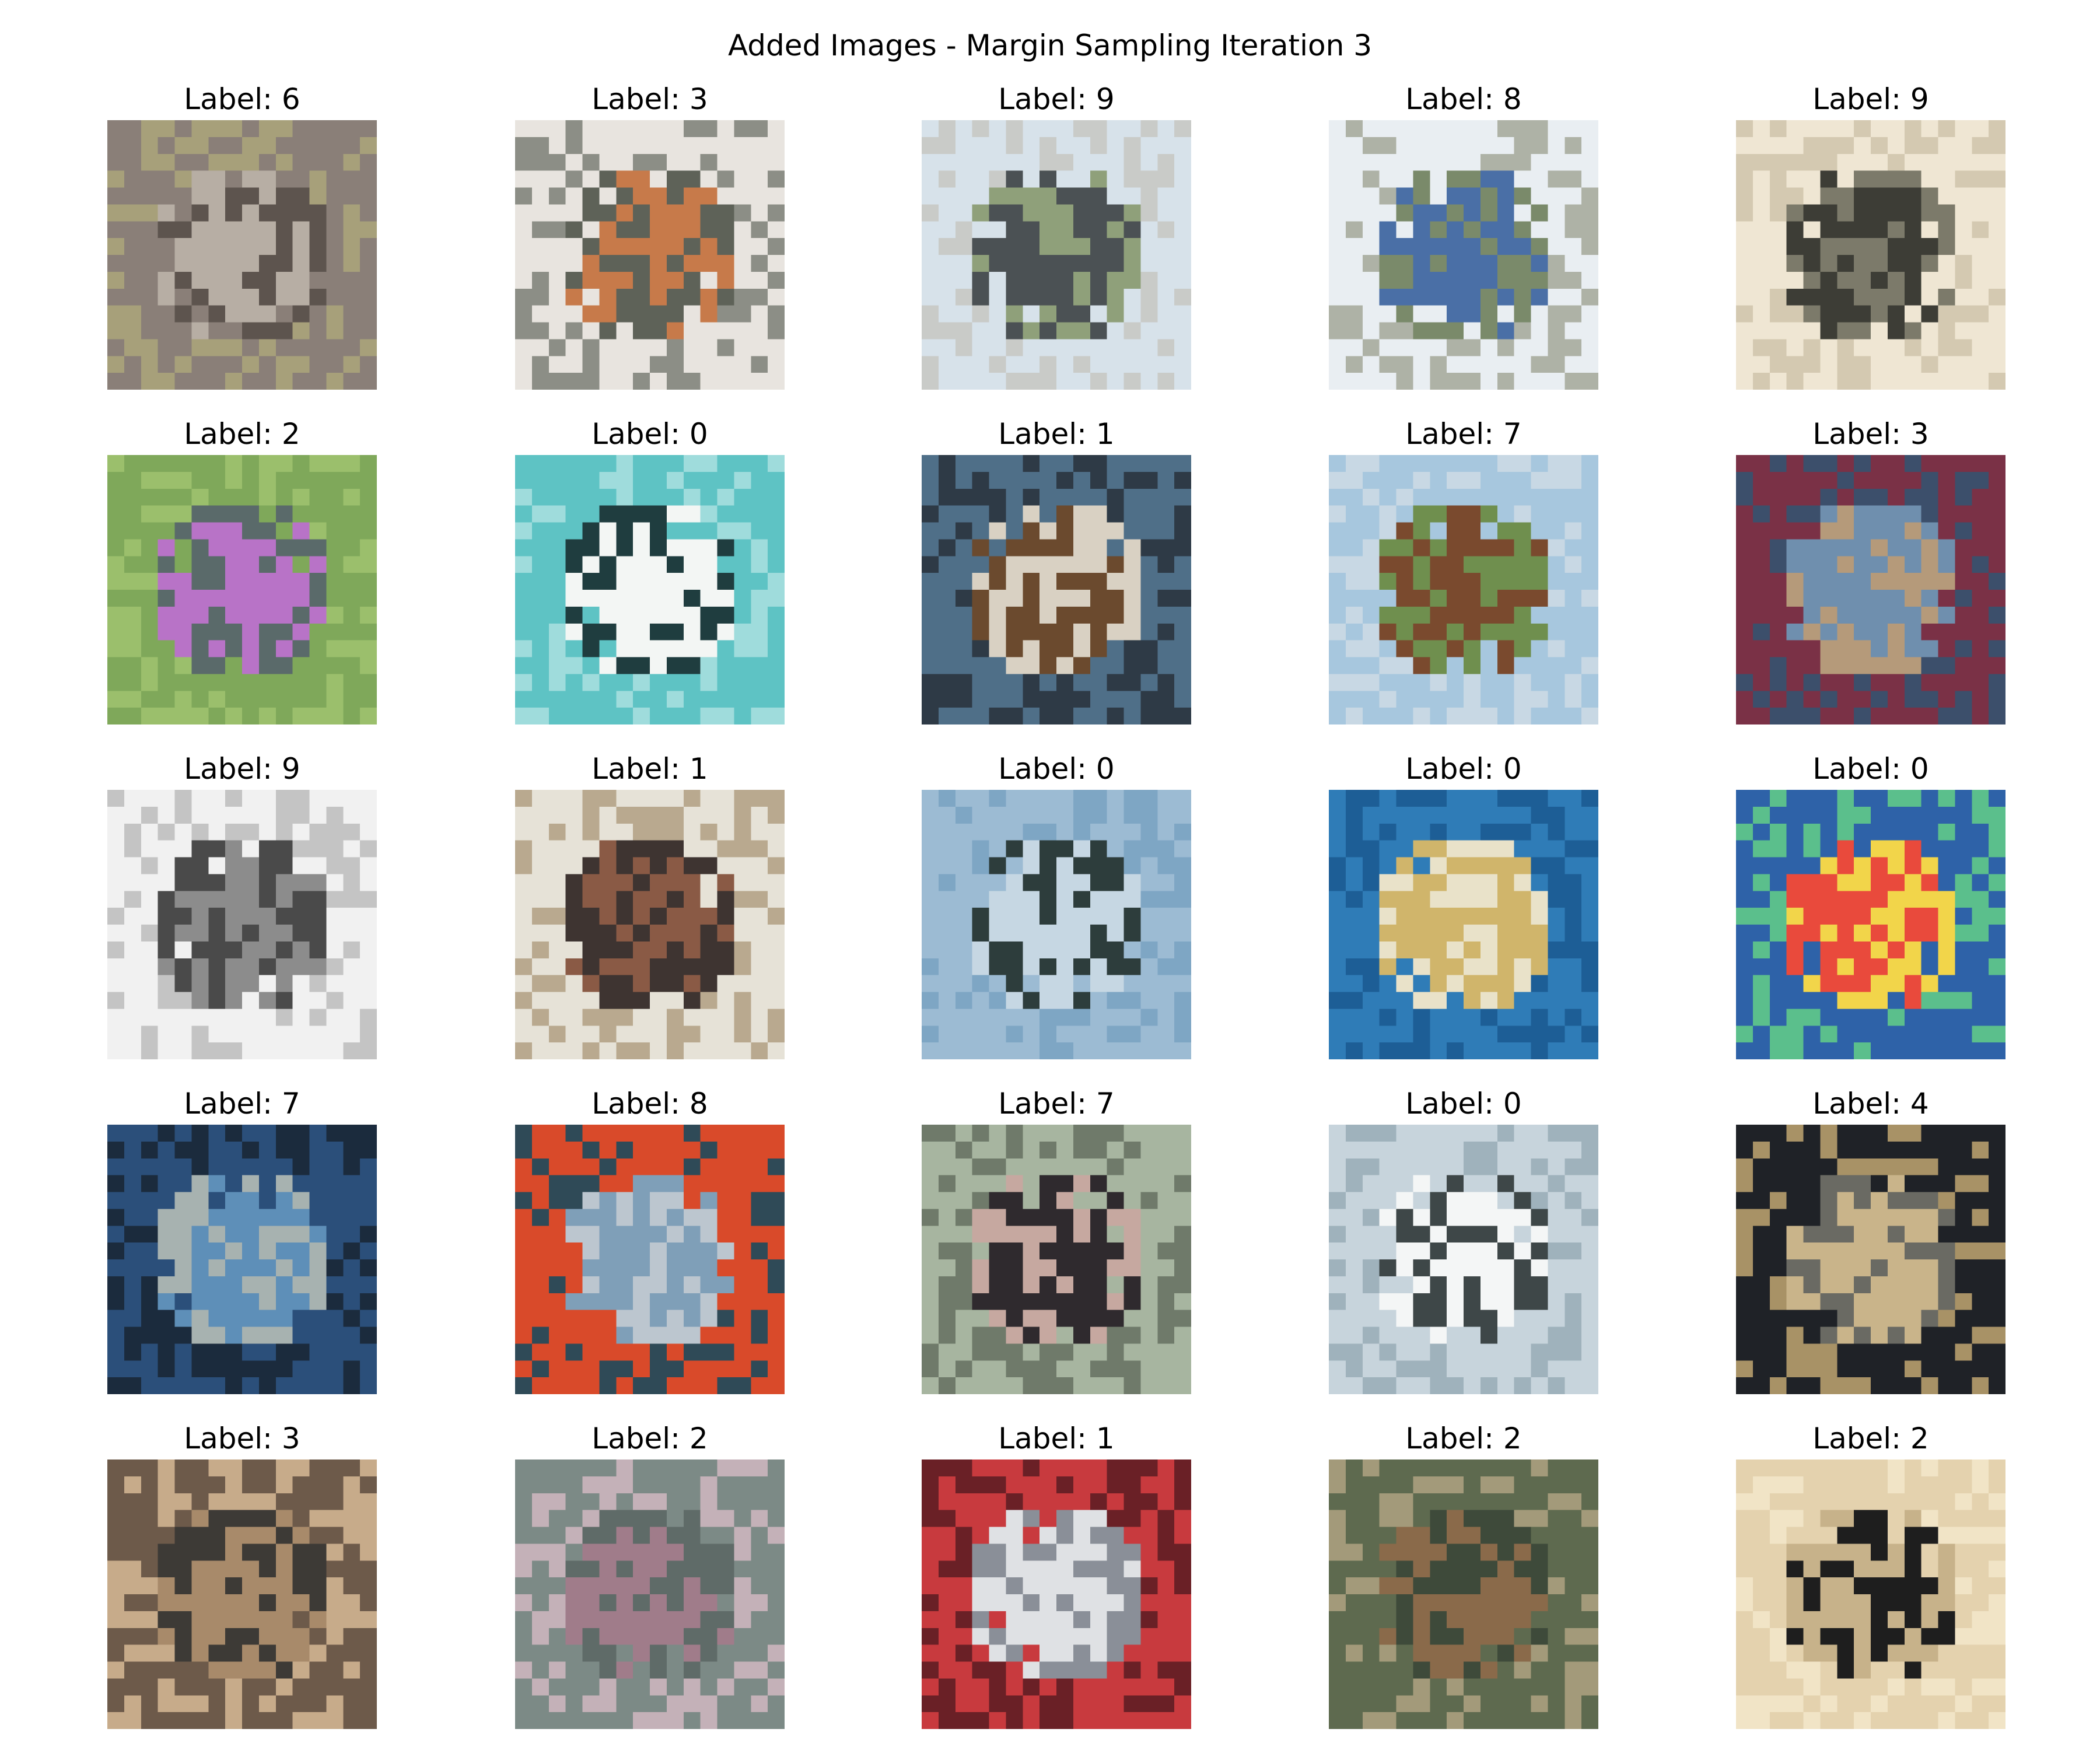 The height and width of the screenshot is (1750, 2100). What do you see at coordinates (1870, 1104) in the screenshot?
I see `image-label: Label: 4` at bounding box center [1870, 1104].